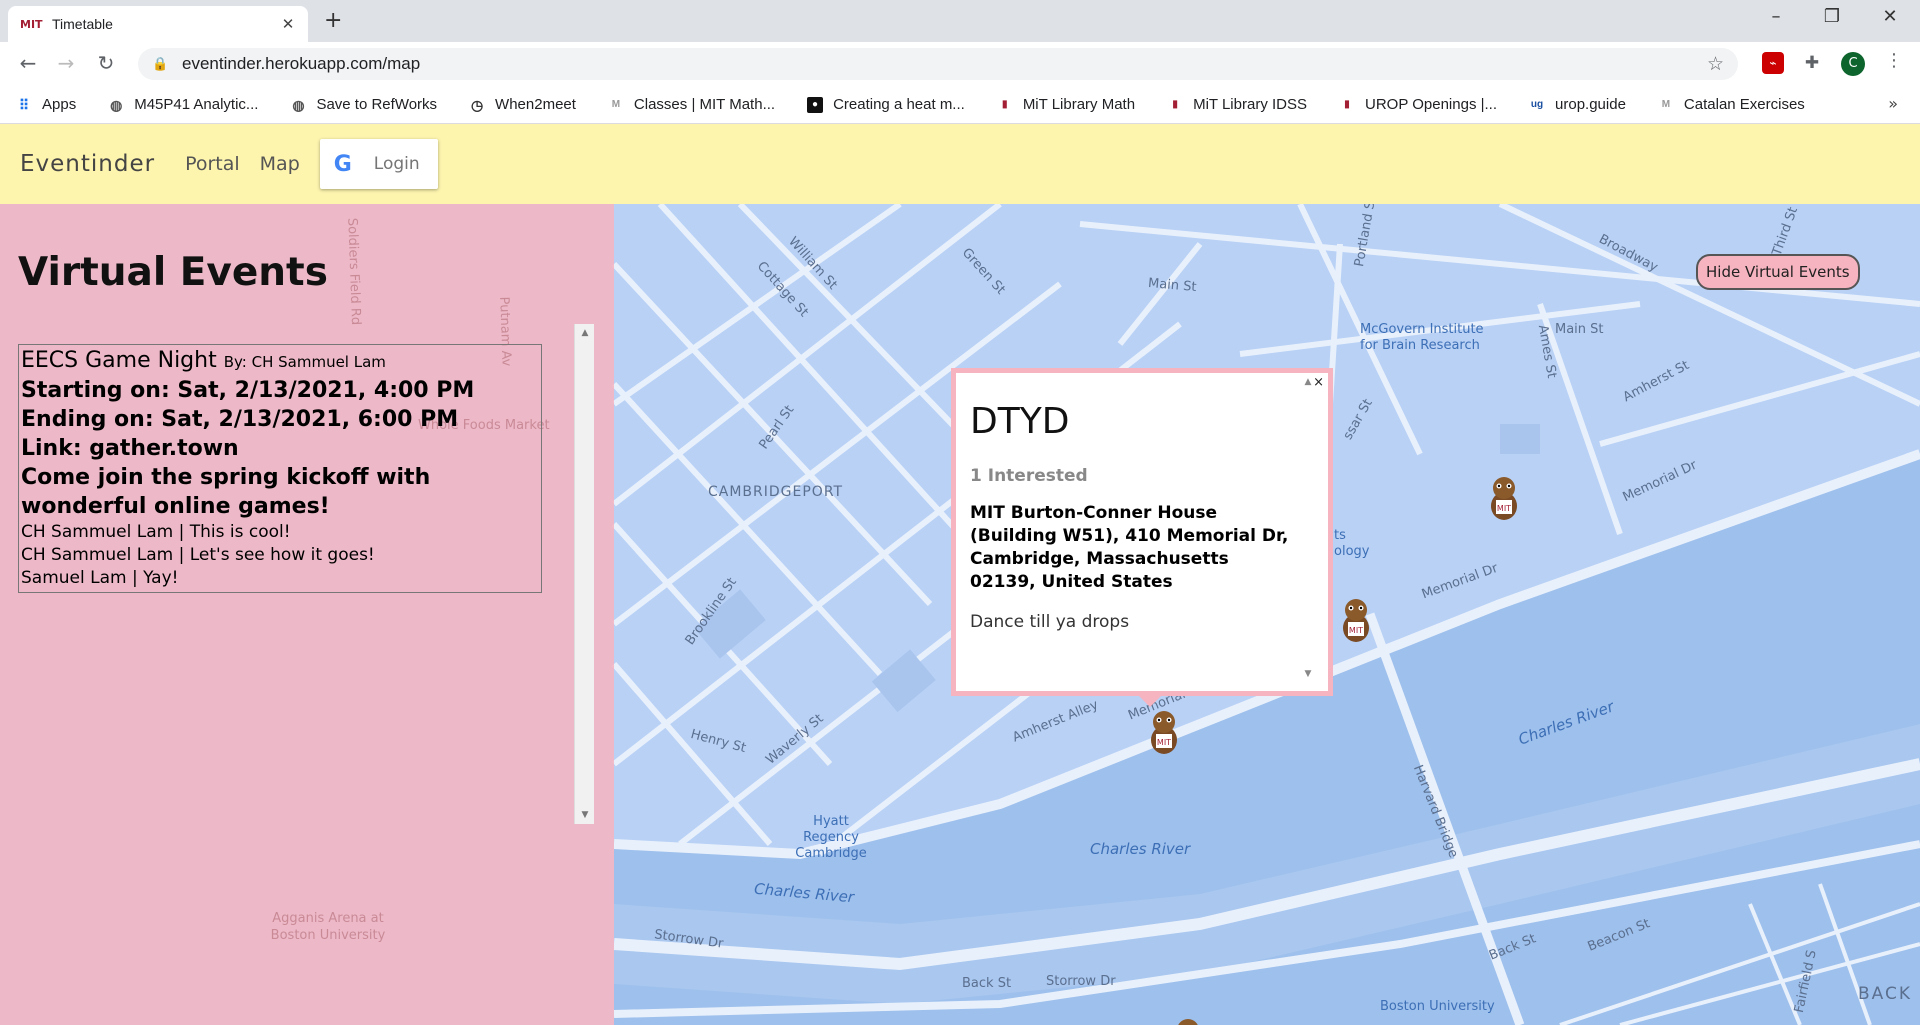  Describe the element at coordinates (288, 24) in the screenshot. I see `close-tab-icon: ✕` at that location.